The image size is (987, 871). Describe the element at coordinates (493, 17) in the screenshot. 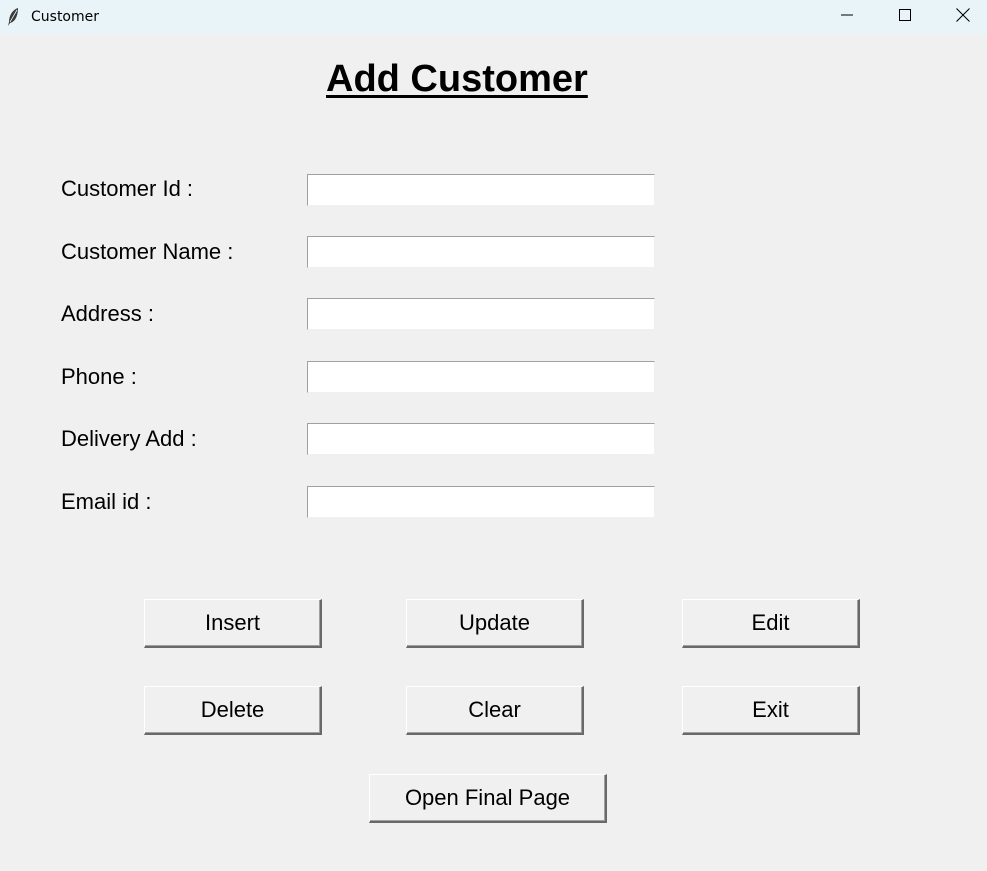

I see `title-bar: Customer` at that location.